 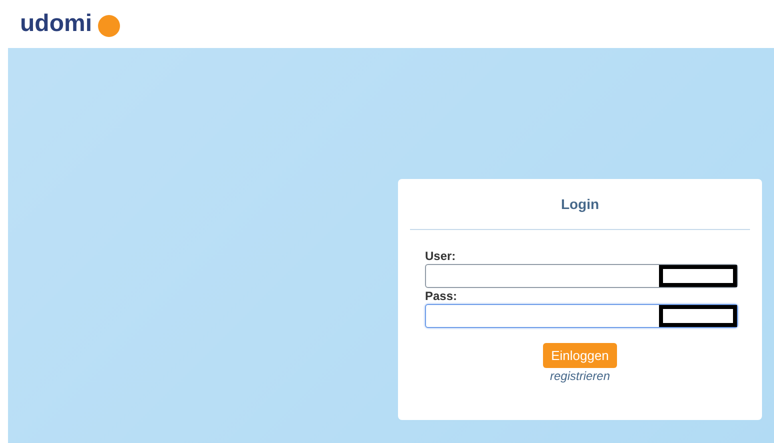 What do you see at coordinates (580, 376) in the screenshot?
I see `register-link: registrieren` at bounding box center [580, 376].